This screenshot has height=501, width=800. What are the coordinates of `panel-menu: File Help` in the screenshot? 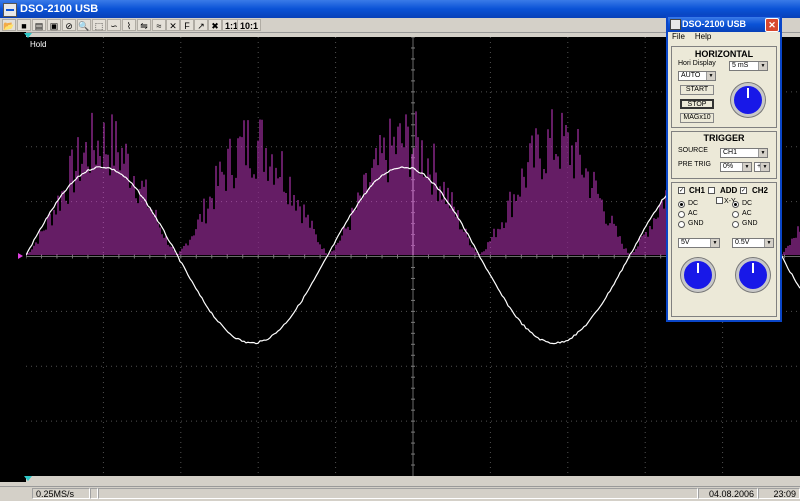 It's located at (724, 37).